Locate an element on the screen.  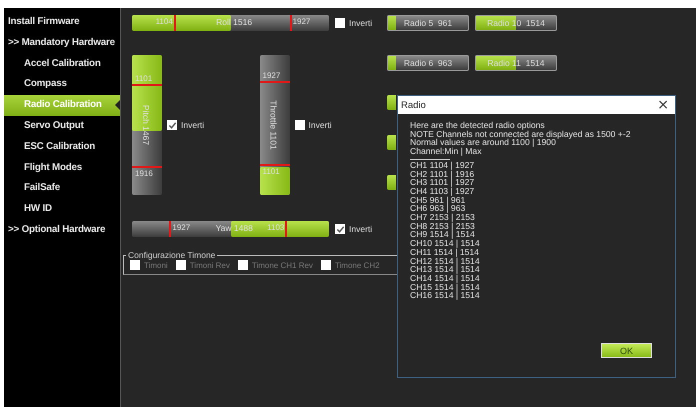
close-button: × is located at coordinates (663, 105).